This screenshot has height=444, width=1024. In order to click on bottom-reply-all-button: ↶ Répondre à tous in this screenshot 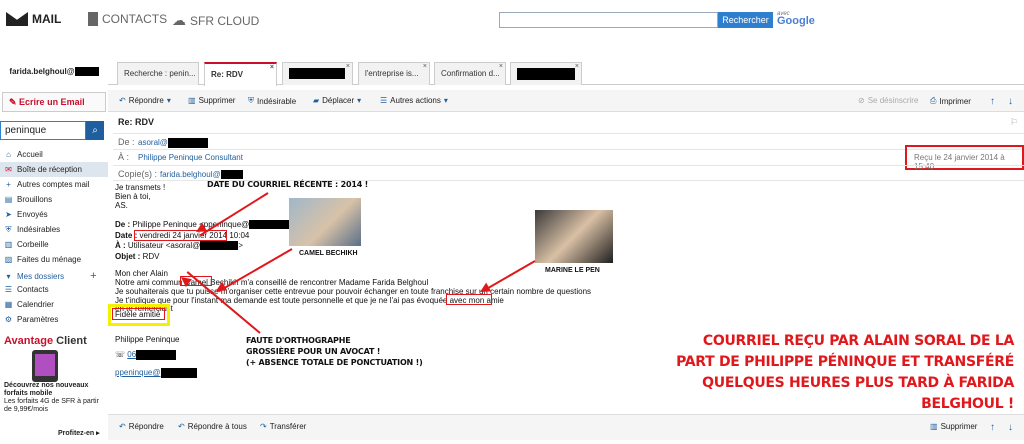, I will do `click(212, 426)`.